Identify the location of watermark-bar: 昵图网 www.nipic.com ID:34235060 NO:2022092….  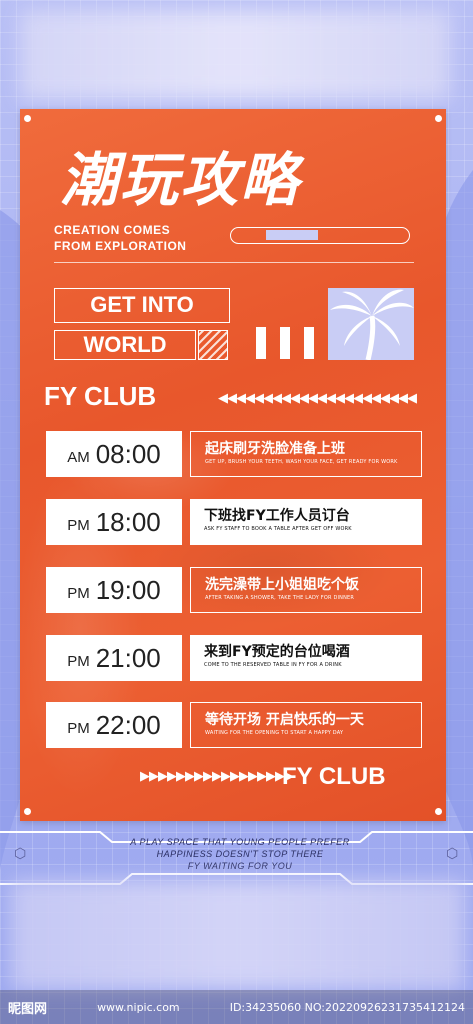
(236, 1007).